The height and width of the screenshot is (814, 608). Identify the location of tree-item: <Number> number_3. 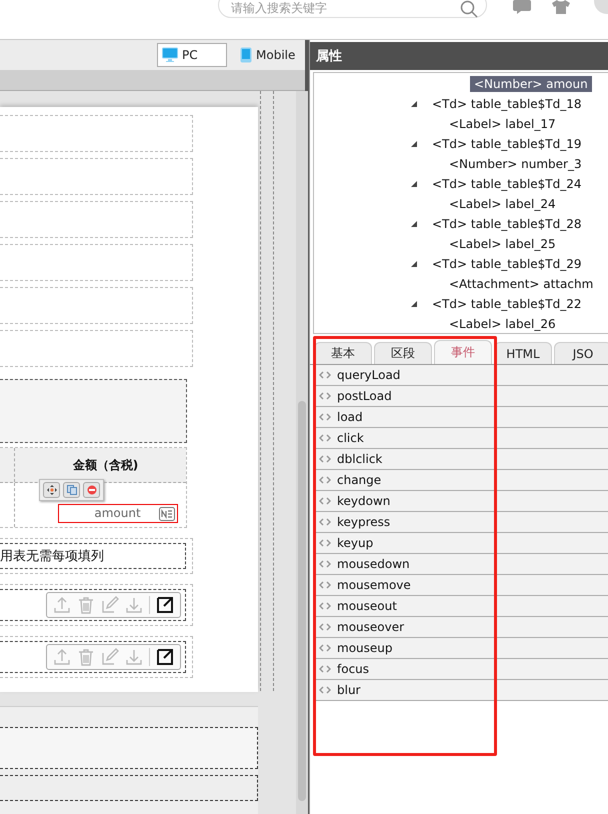
(515, 164).